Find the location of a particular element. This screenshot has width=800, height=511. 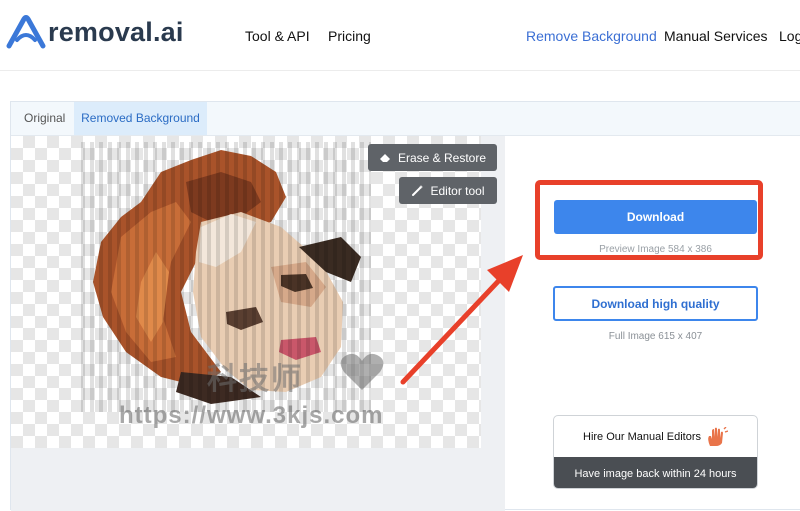

nav-tool-api: Tool & API is located at coordinates (277, 36).